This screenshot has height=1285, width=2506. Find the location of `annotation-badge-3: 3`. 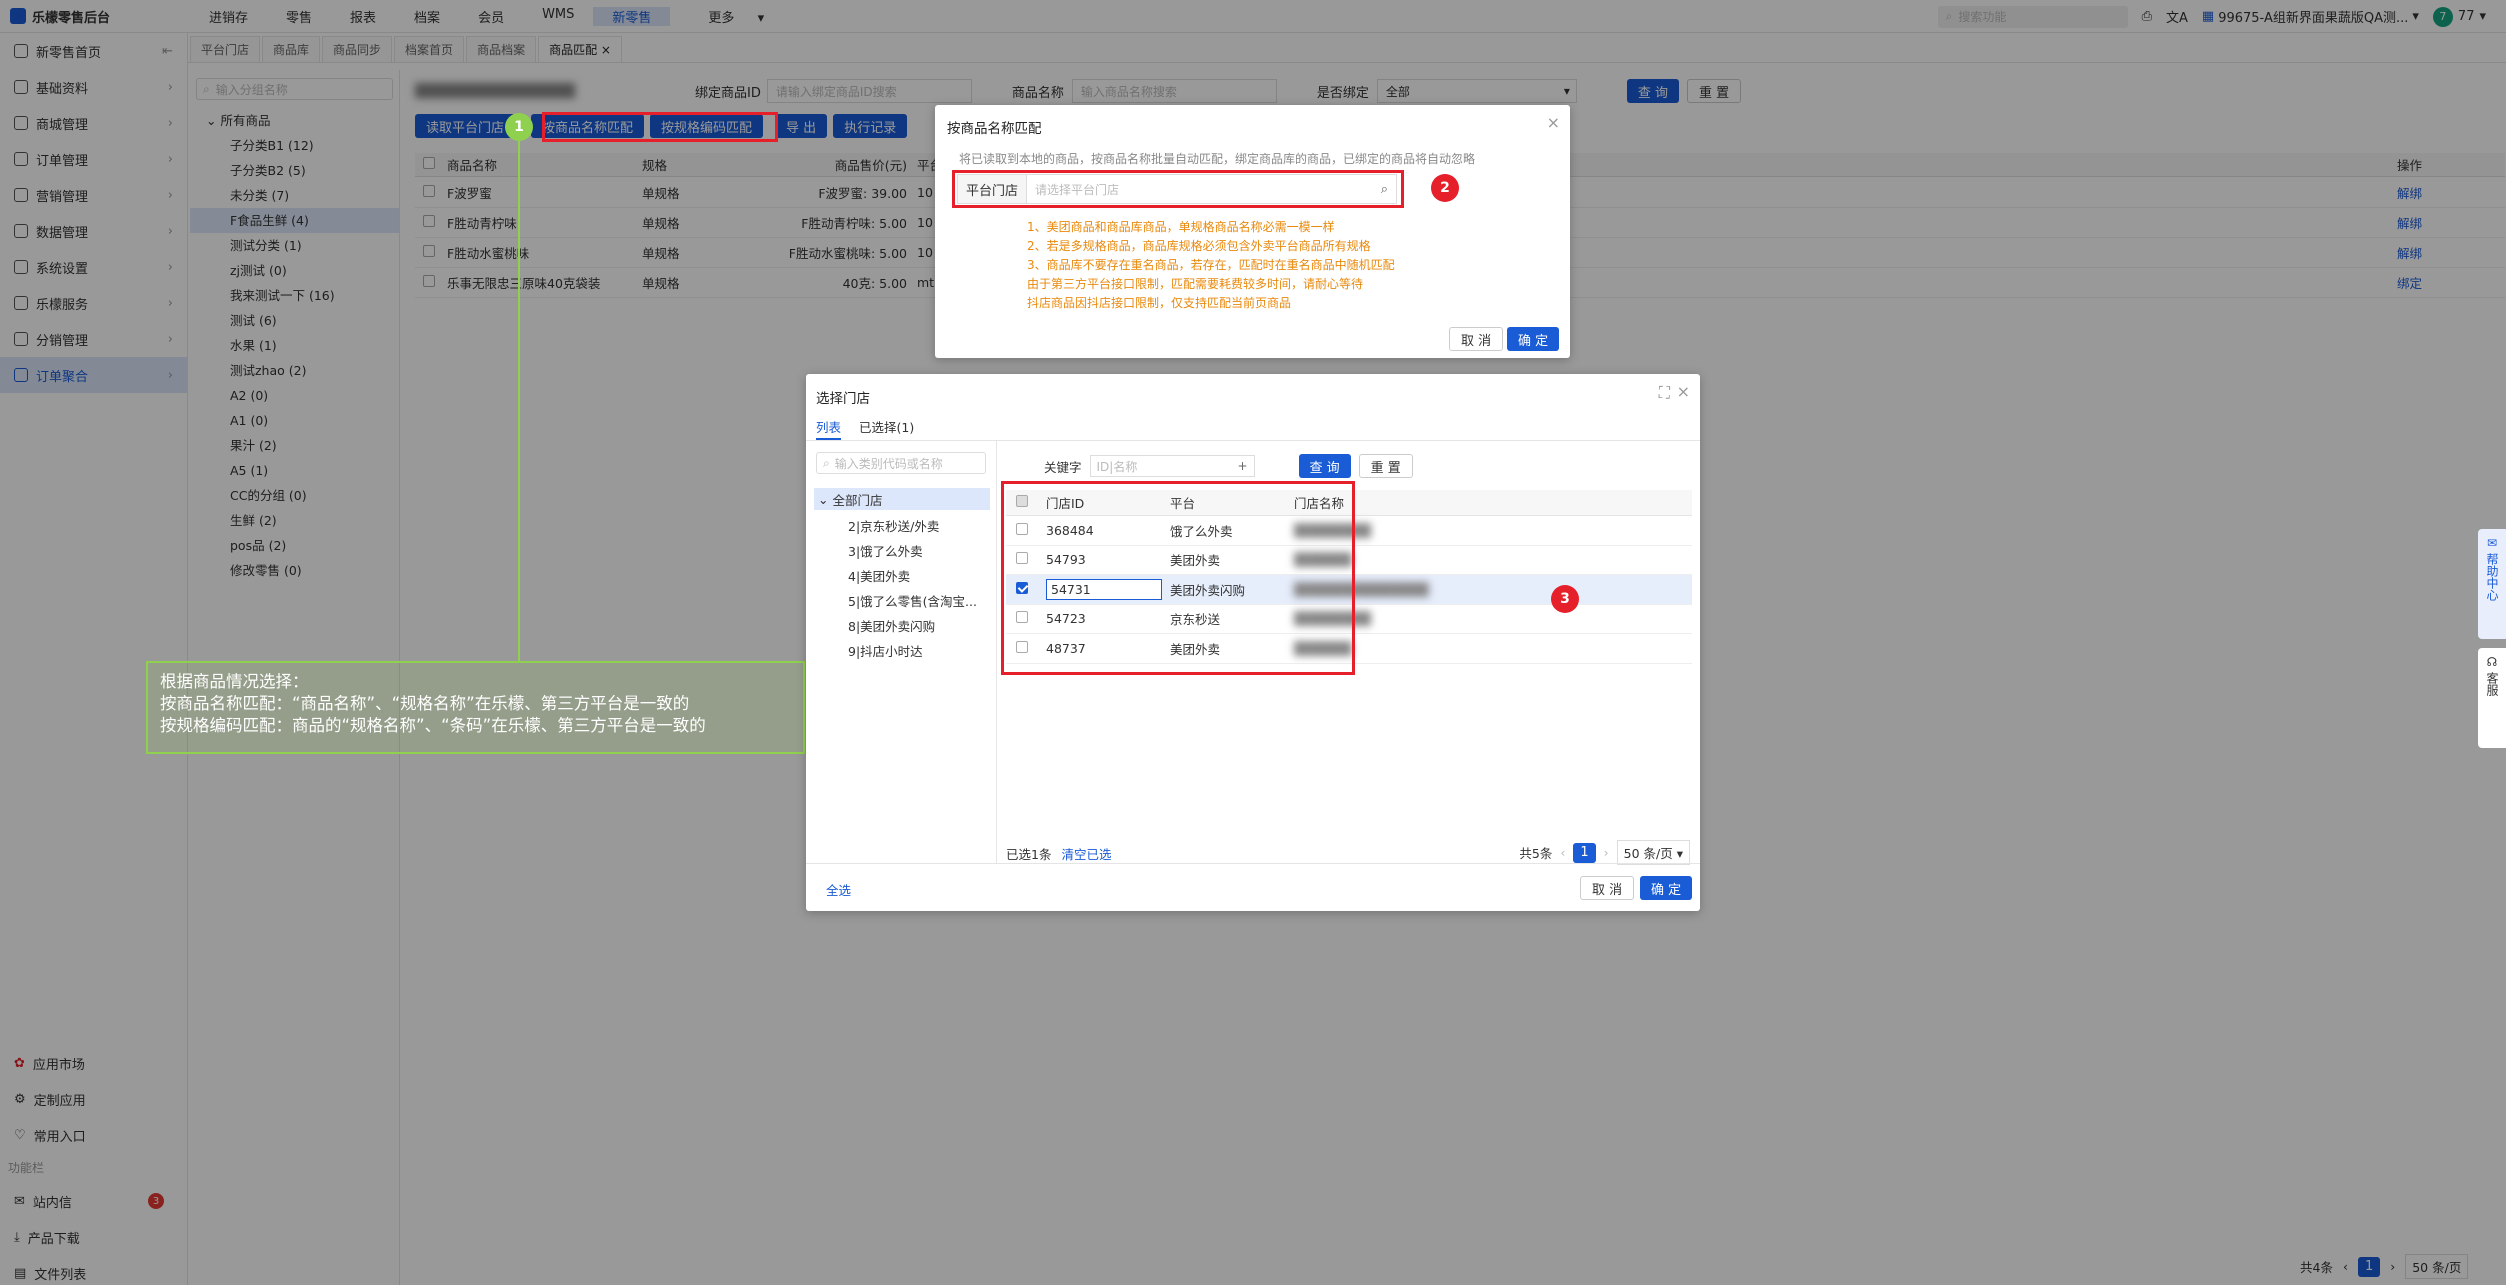

annotation-badge-3: 3 is located at coordinates (1565, 599).